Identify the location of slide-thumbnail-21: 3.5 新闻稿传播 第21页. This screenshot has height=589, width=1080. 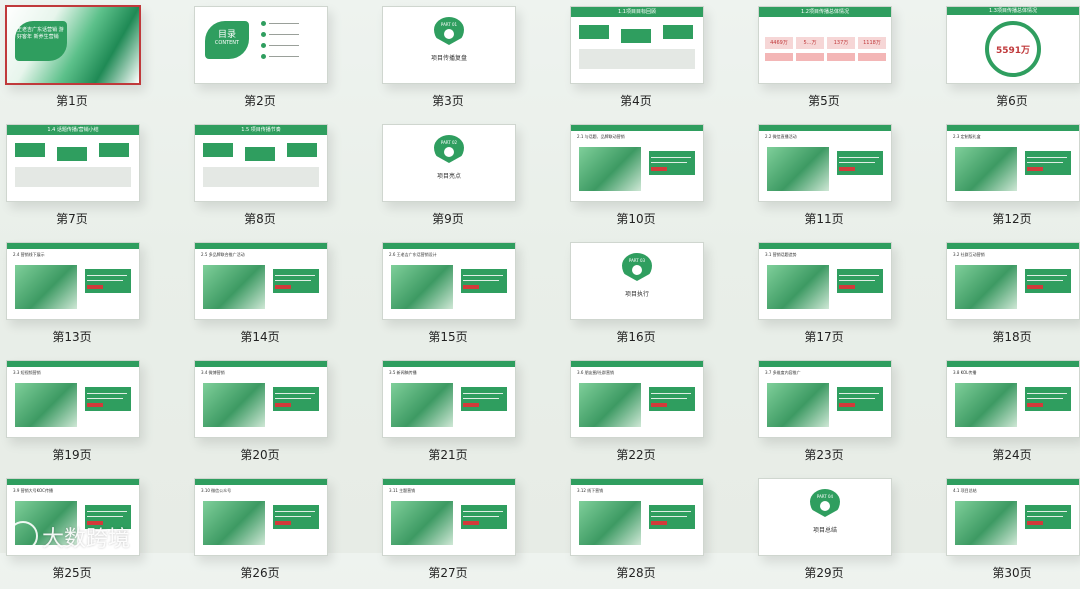
(470, 412).